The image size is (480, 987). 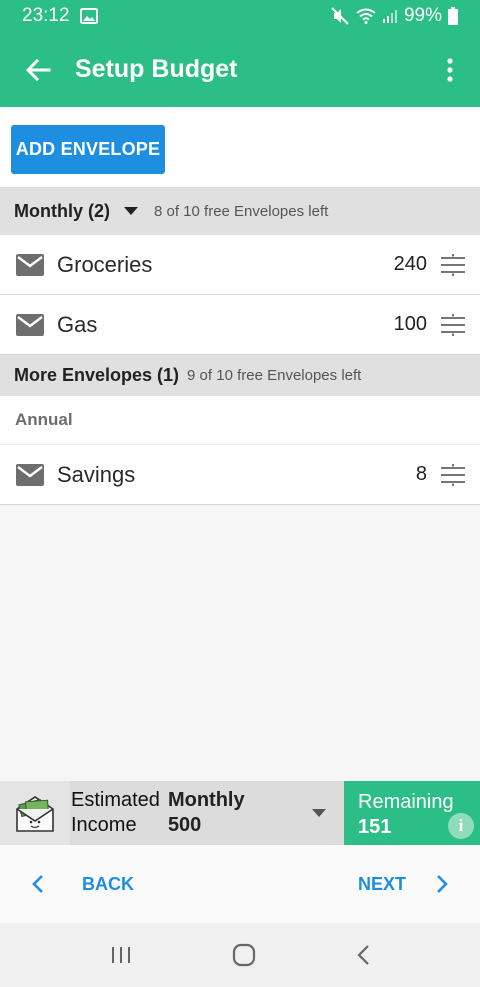 What do you see at coordinates (35, 813) in the screenshot?
I see `app-logo-envelope-icon` at bounding box center [35, 813].